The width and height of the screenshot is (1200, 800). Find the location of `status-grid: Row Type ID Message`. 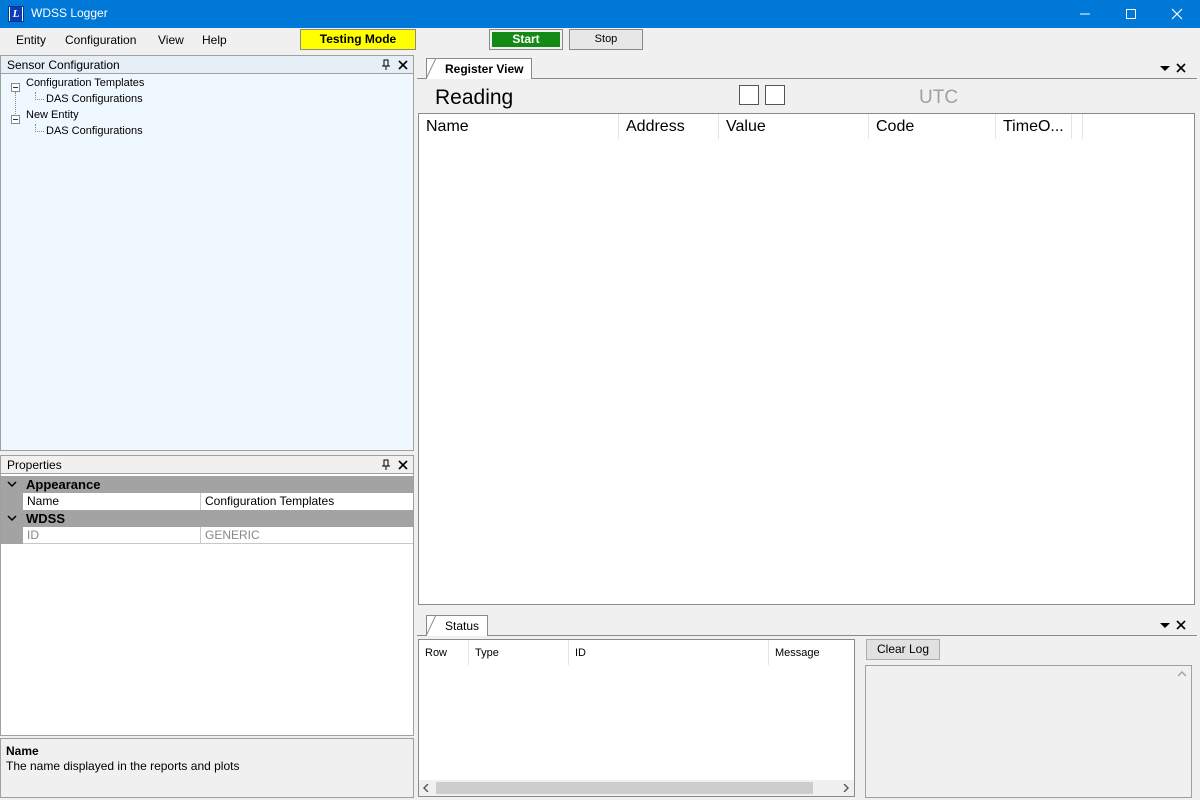

status-grid: Row Type ID Message is located at coordinates (636, 718).